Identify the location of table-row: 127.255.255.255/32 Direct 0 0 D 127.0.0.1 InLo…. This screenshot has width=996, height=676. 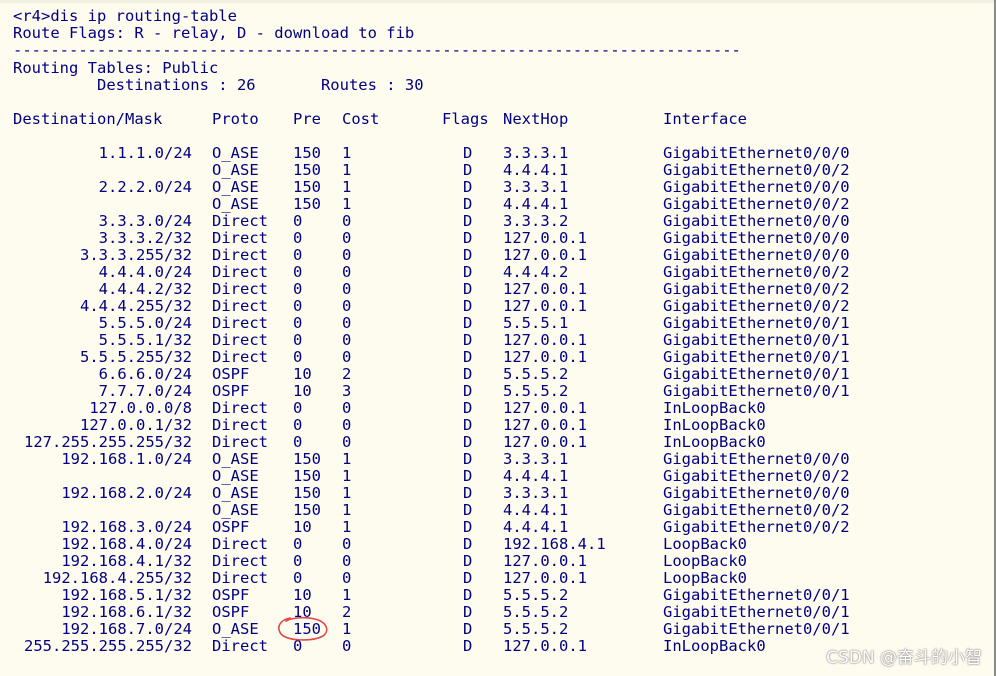
(495, 442).